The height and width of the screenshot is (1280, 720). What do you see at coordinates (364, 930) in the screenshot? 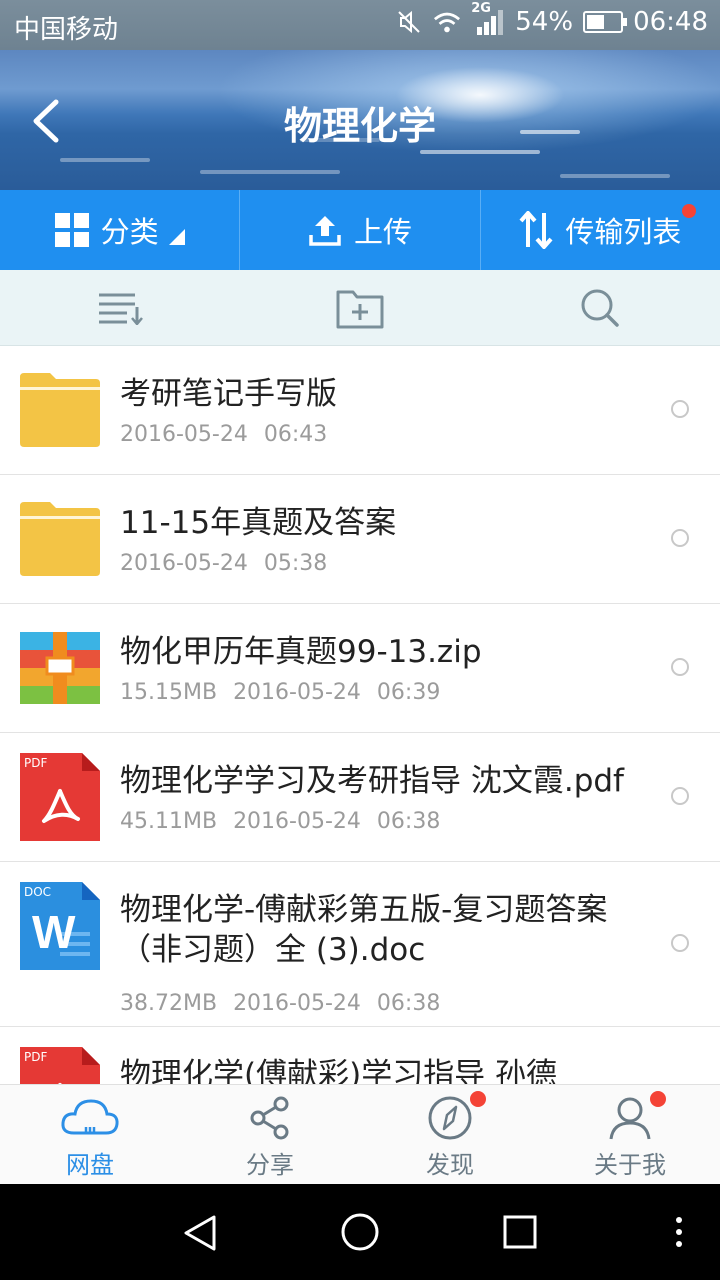
I see `file-name: 物理化学-傅献彩第五版-复习题答案（非习题）全 (3).doc` at bounding box center [364, 930].